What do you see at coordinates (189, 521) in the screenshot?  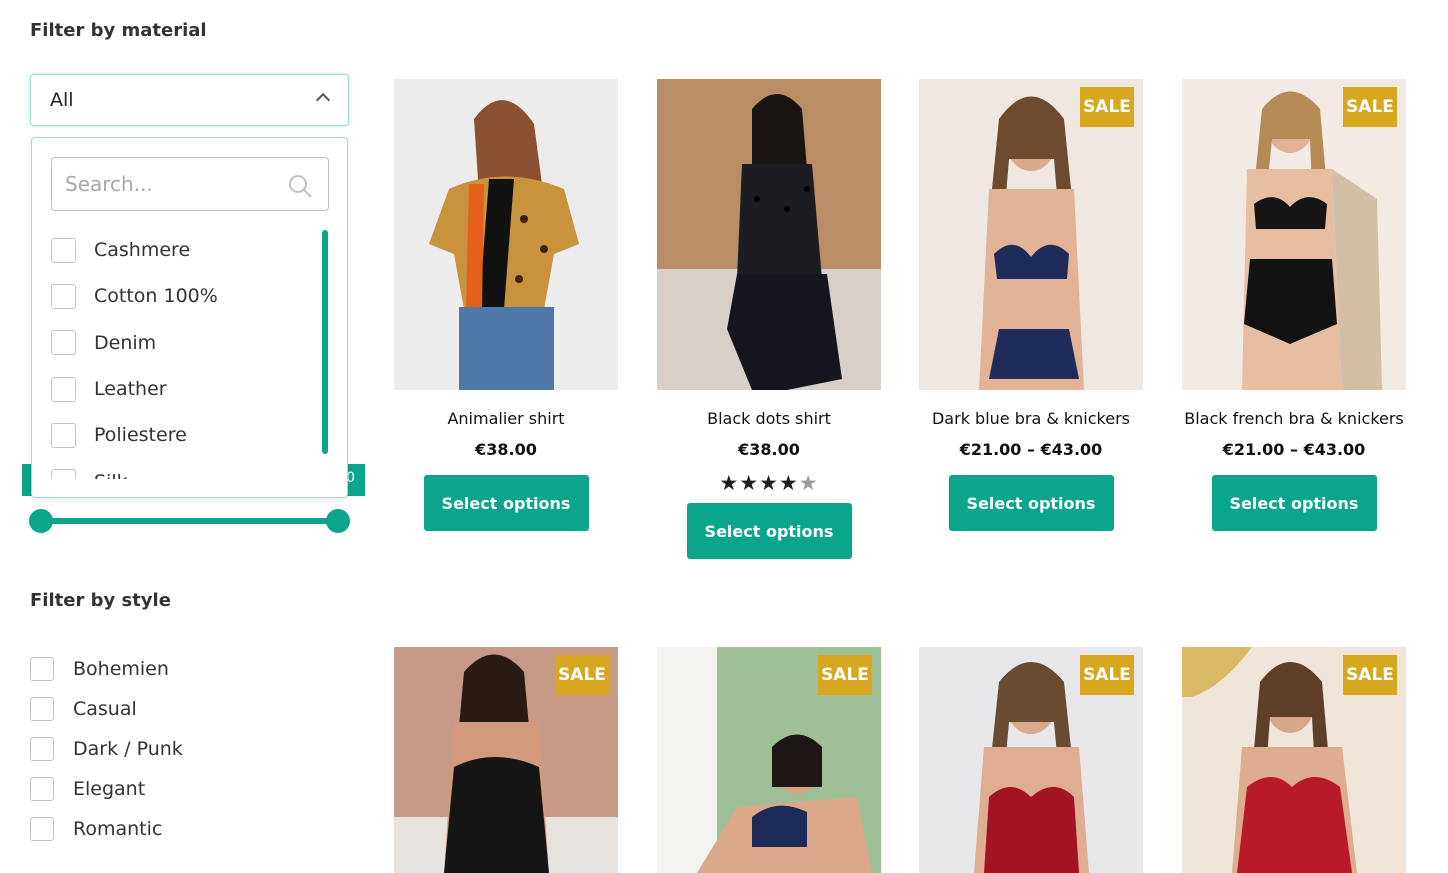 I see `price-slider-track` at bounding box center [189, 521].